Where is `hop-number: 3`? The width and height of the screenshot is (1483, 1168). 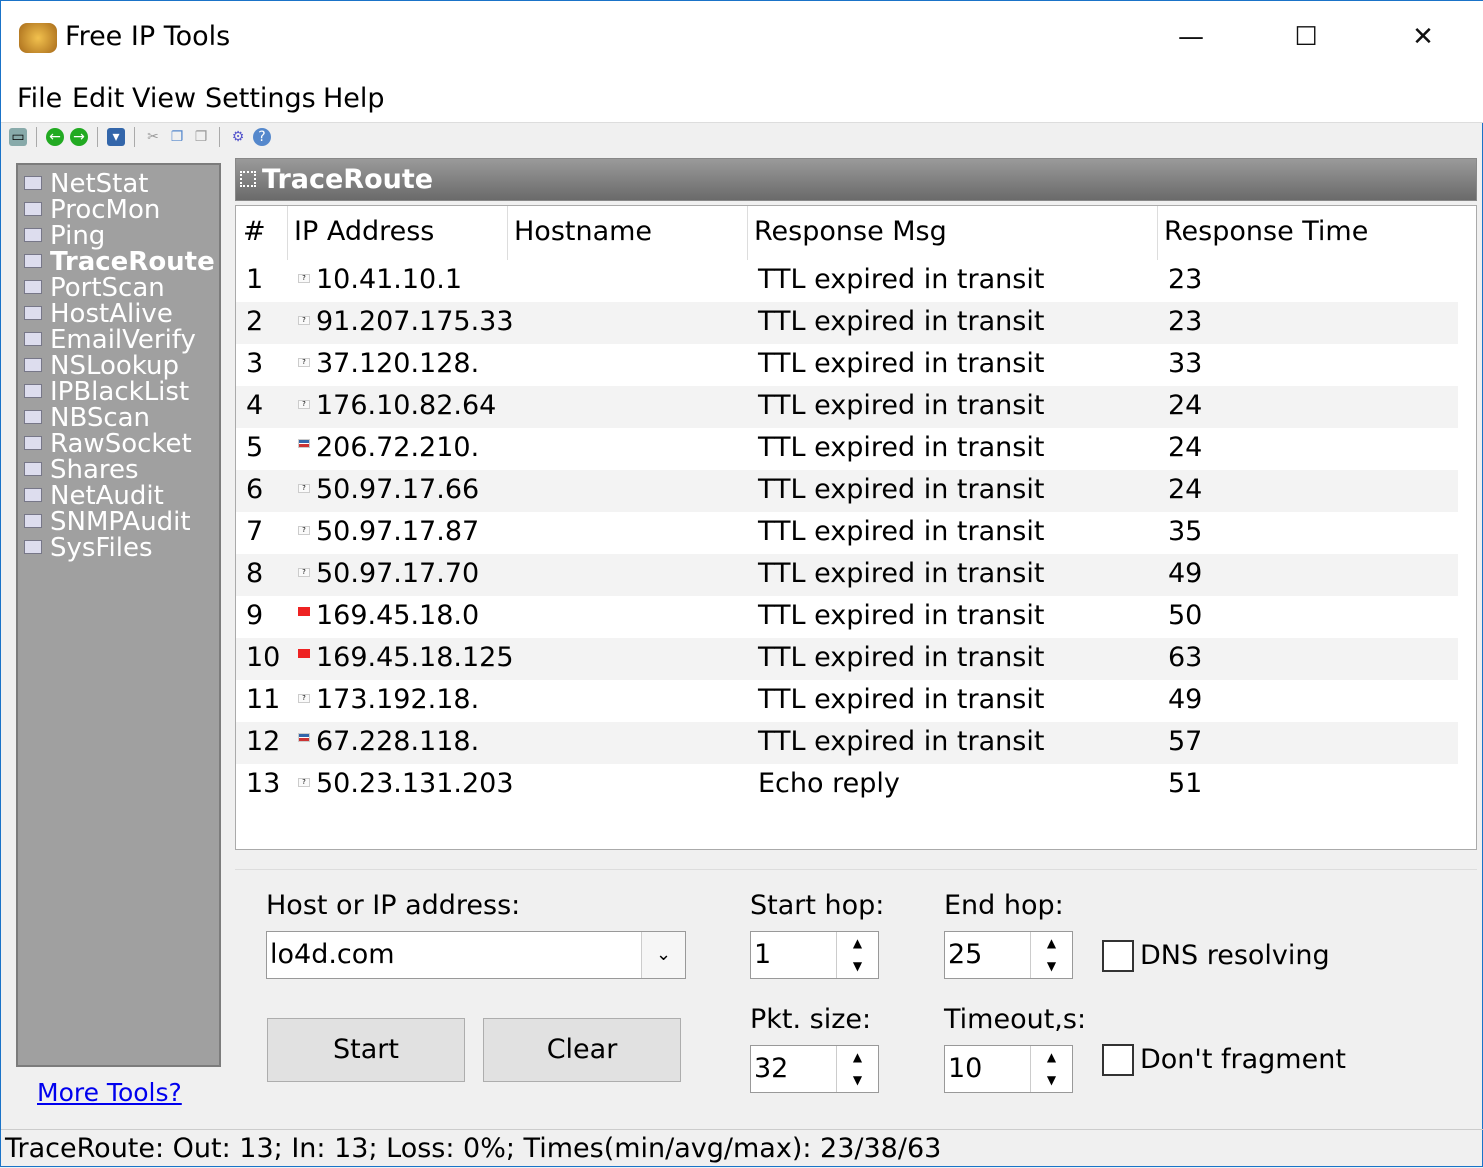 hop-number: 3 is located at coordinates (255, 363).